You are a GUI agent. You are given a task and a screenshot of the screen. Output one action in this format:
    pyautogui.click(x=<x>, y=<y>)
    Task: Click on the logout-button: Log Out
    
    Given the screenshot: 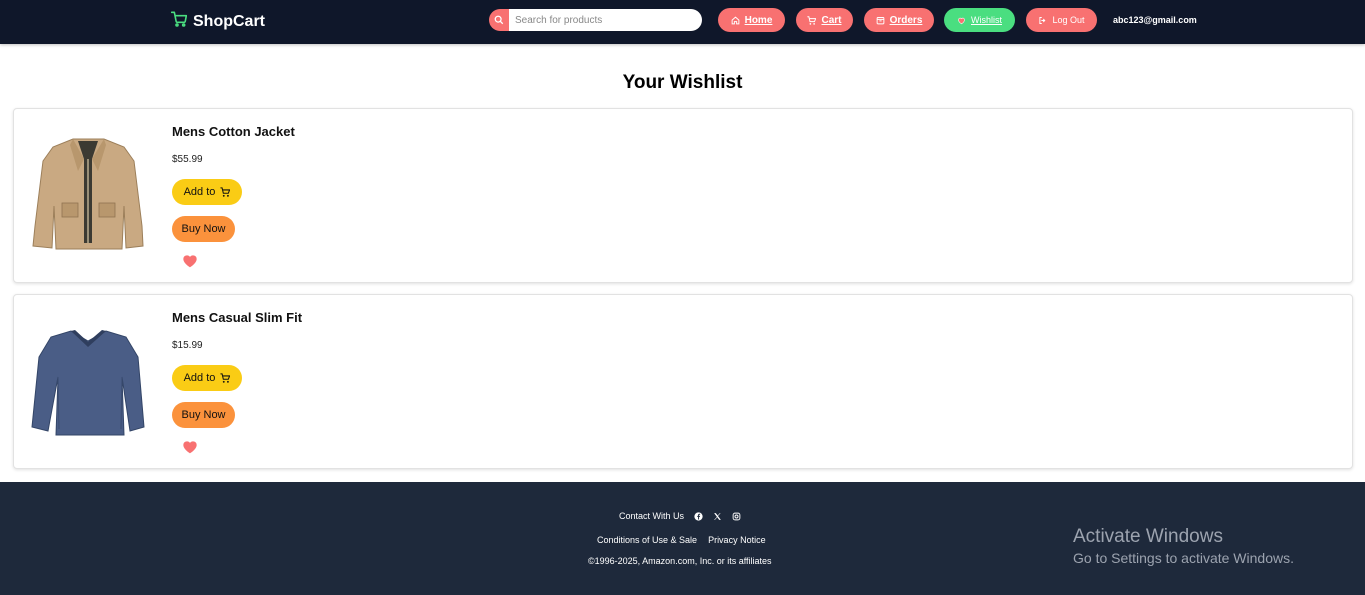 What is the action you would take?
    pyautogui.click(x=1061, y=20)
    